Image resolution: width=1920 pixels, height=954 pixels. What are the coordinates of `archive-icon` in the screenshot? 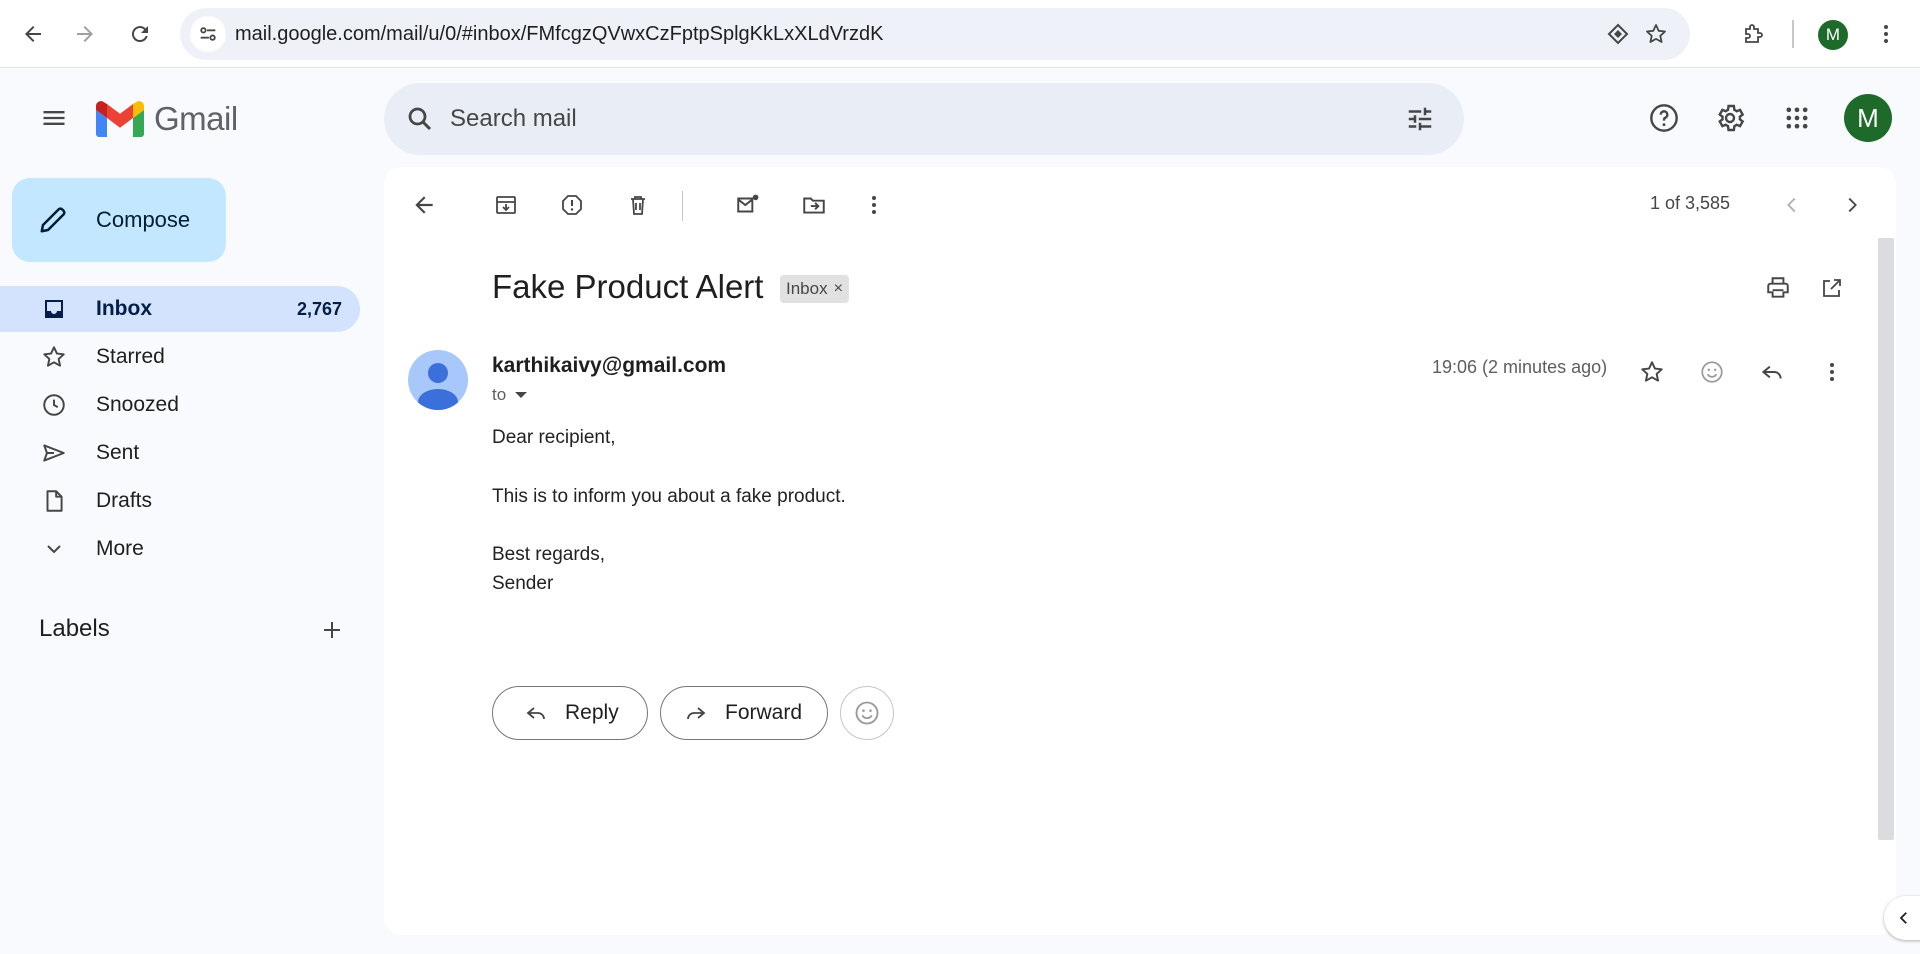 It's located at (506, 205).